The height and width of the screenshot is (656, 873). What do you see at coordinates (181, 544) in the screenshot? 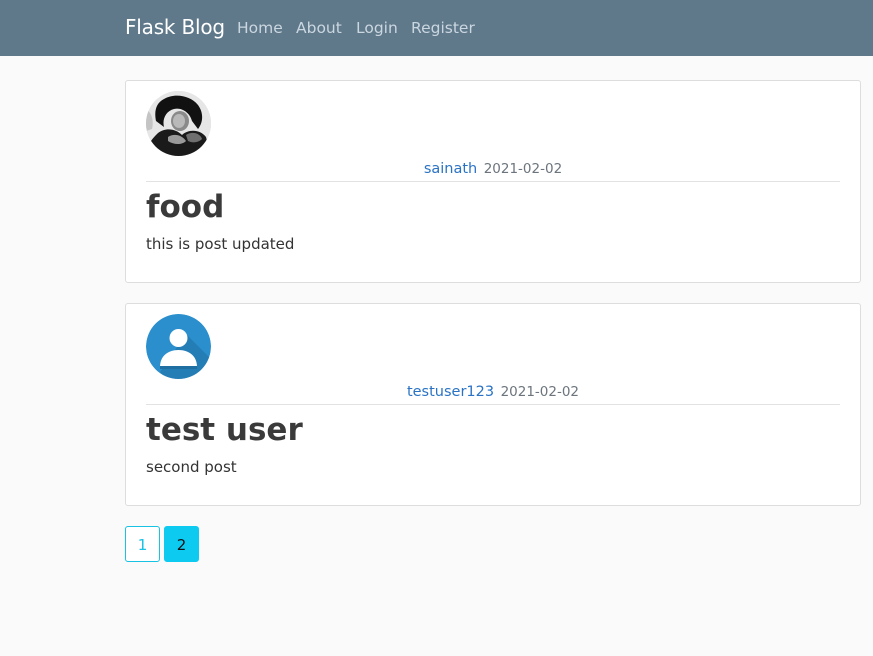
I see `page-2-button: 2` at bounding box center [181, 544].